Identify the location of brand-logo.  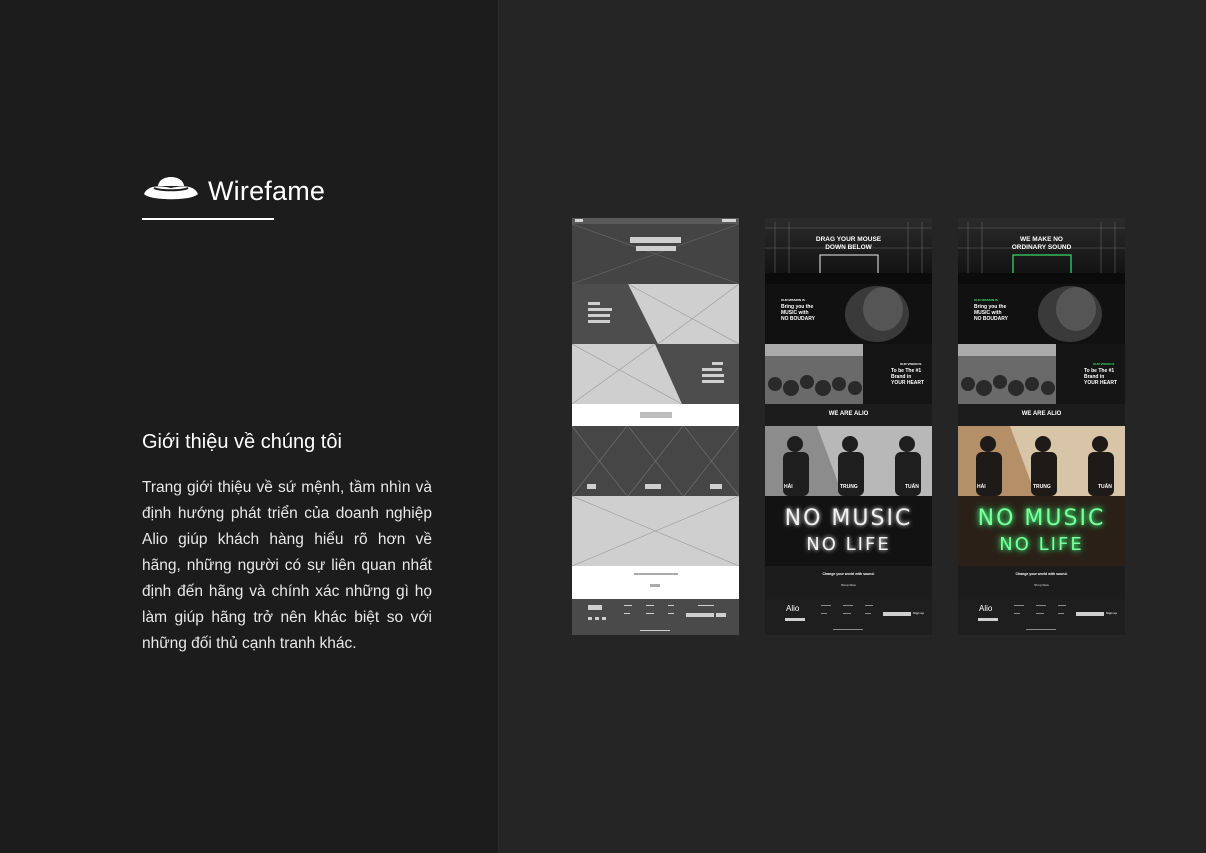
(171, 188).